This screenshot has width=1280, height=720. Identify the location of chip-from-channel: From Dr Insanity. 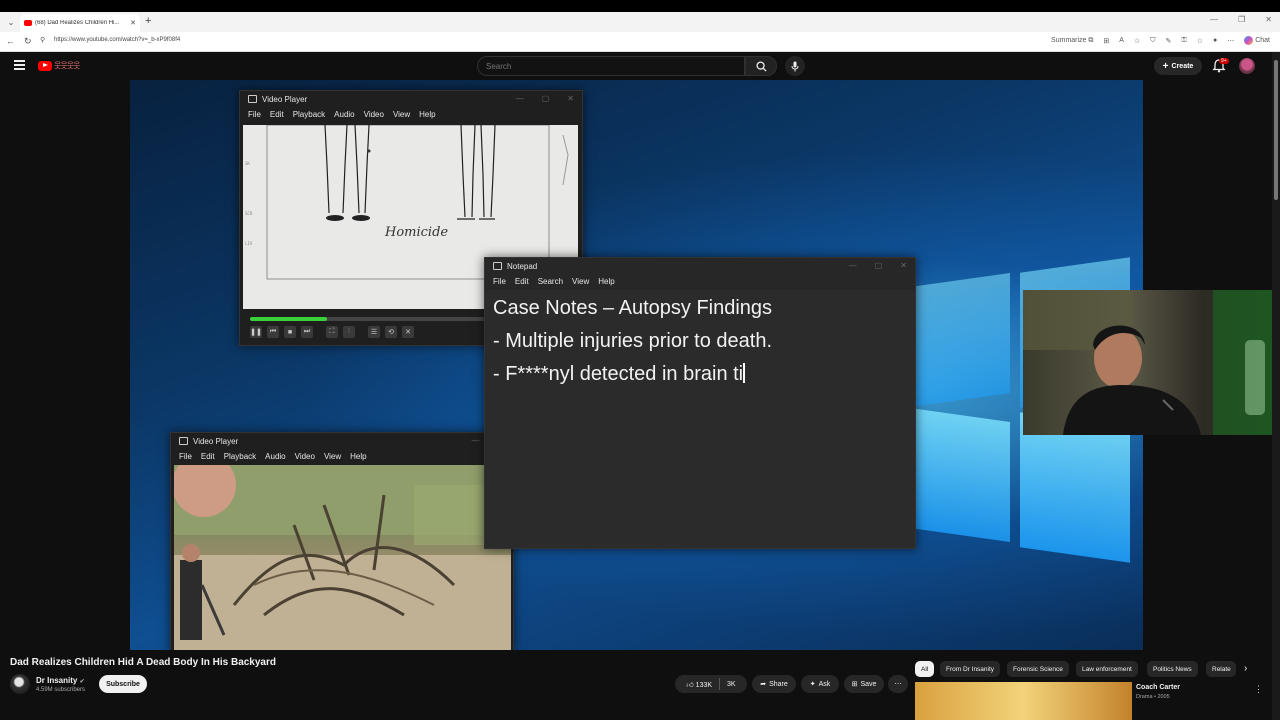
(970, 669).